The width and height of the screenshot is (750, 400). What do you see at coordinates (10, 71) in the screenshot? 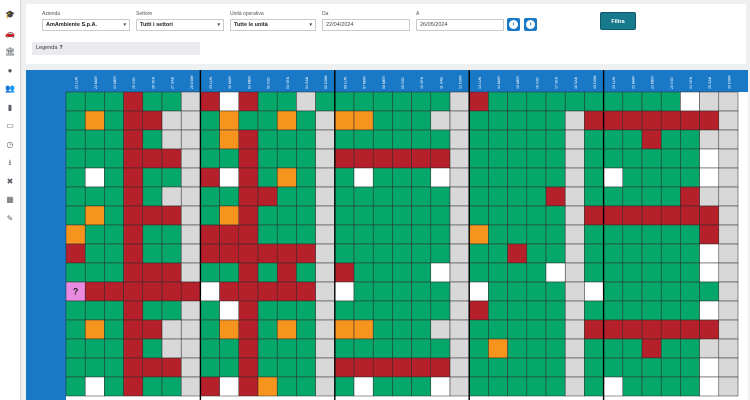
I see `globe-icon: ●` at bounding box center [10, 71].